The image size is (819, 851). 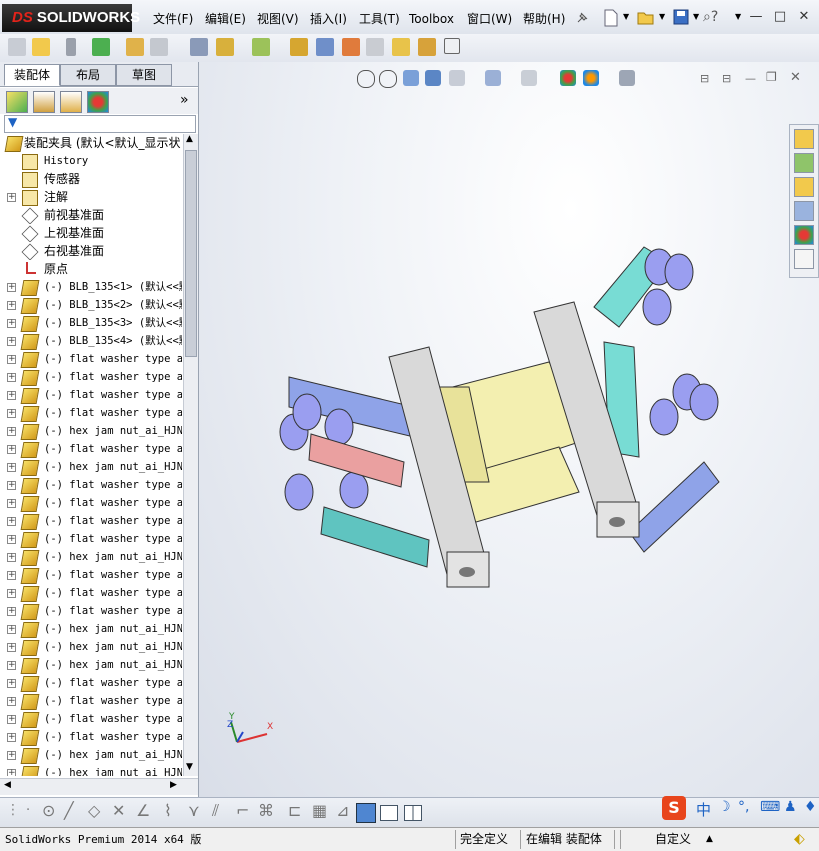 I want to click on circle-icon: ⊙, so click(x=48, y=810).